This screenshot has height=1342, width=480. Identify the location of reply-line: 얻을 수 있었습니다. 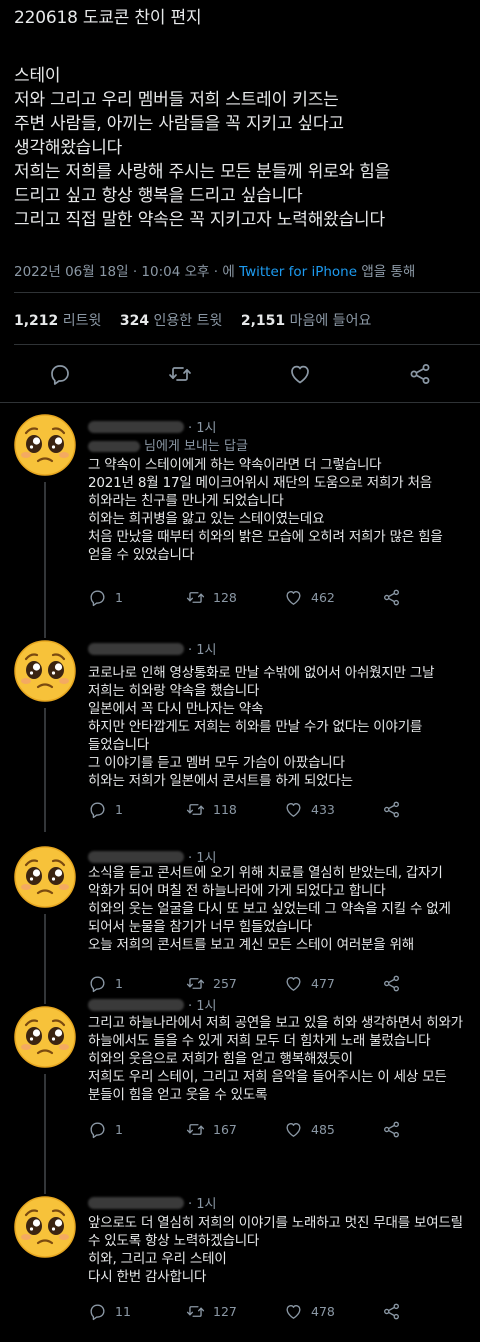
(141, 555).